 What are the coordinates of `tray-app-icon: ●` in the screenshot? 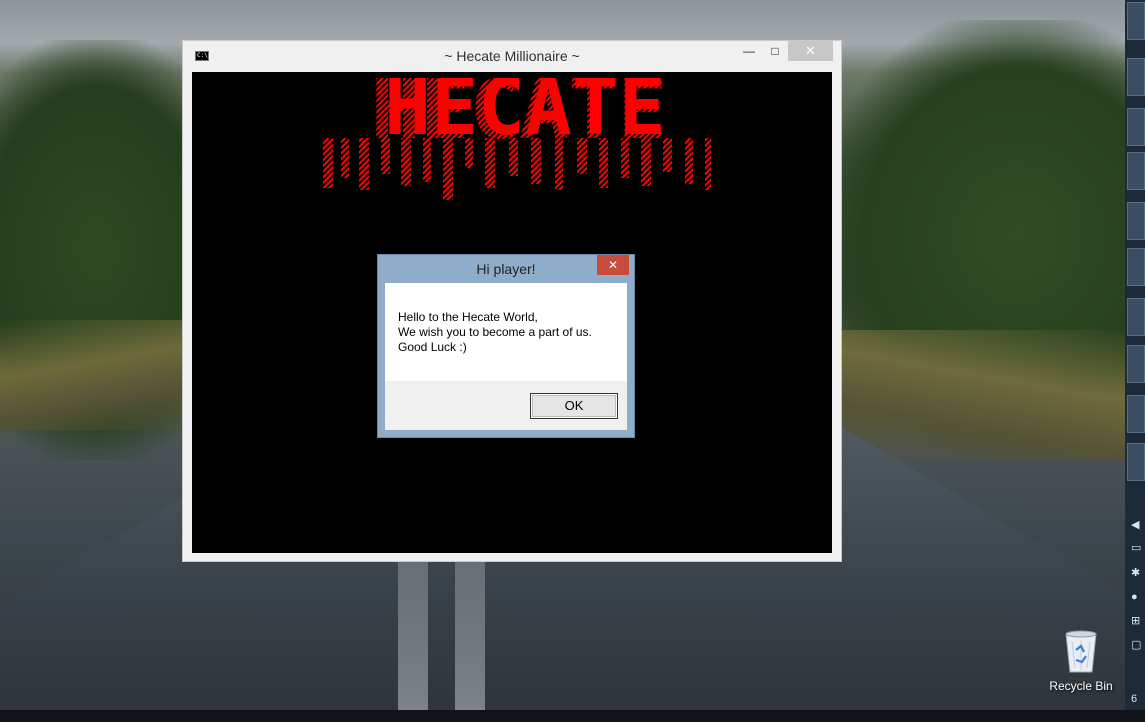 It's located at (1138, 597).